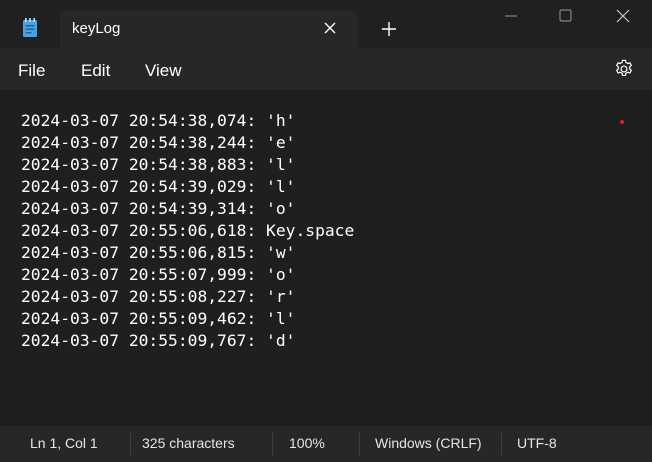  What do you see at coordinates (537, 443) in the screenshot?
I see `encoding: UTF-8` at bounding box center [537, 443].